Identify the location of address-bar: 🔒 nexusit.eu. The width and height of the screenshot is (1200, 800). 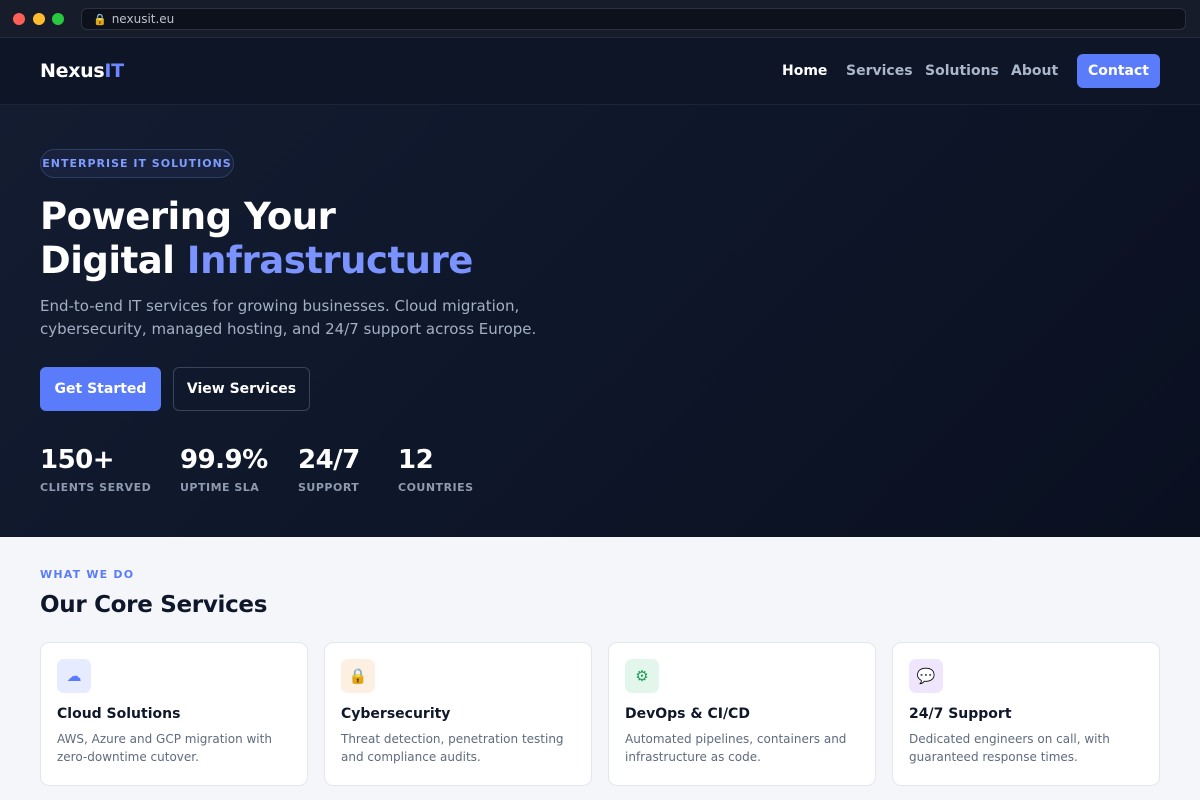
(633, 19).